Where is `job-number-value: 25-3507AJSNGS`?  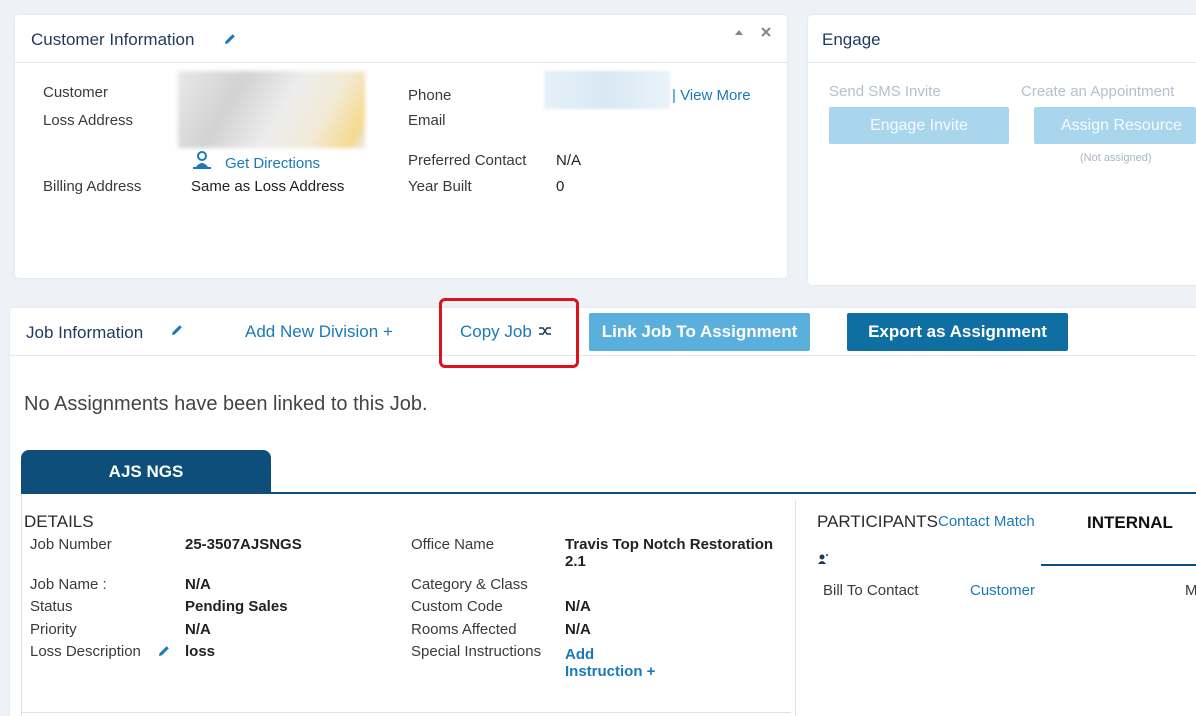 job-number-value: 25-3507AJSNGS is located at coordinates (243, 544).